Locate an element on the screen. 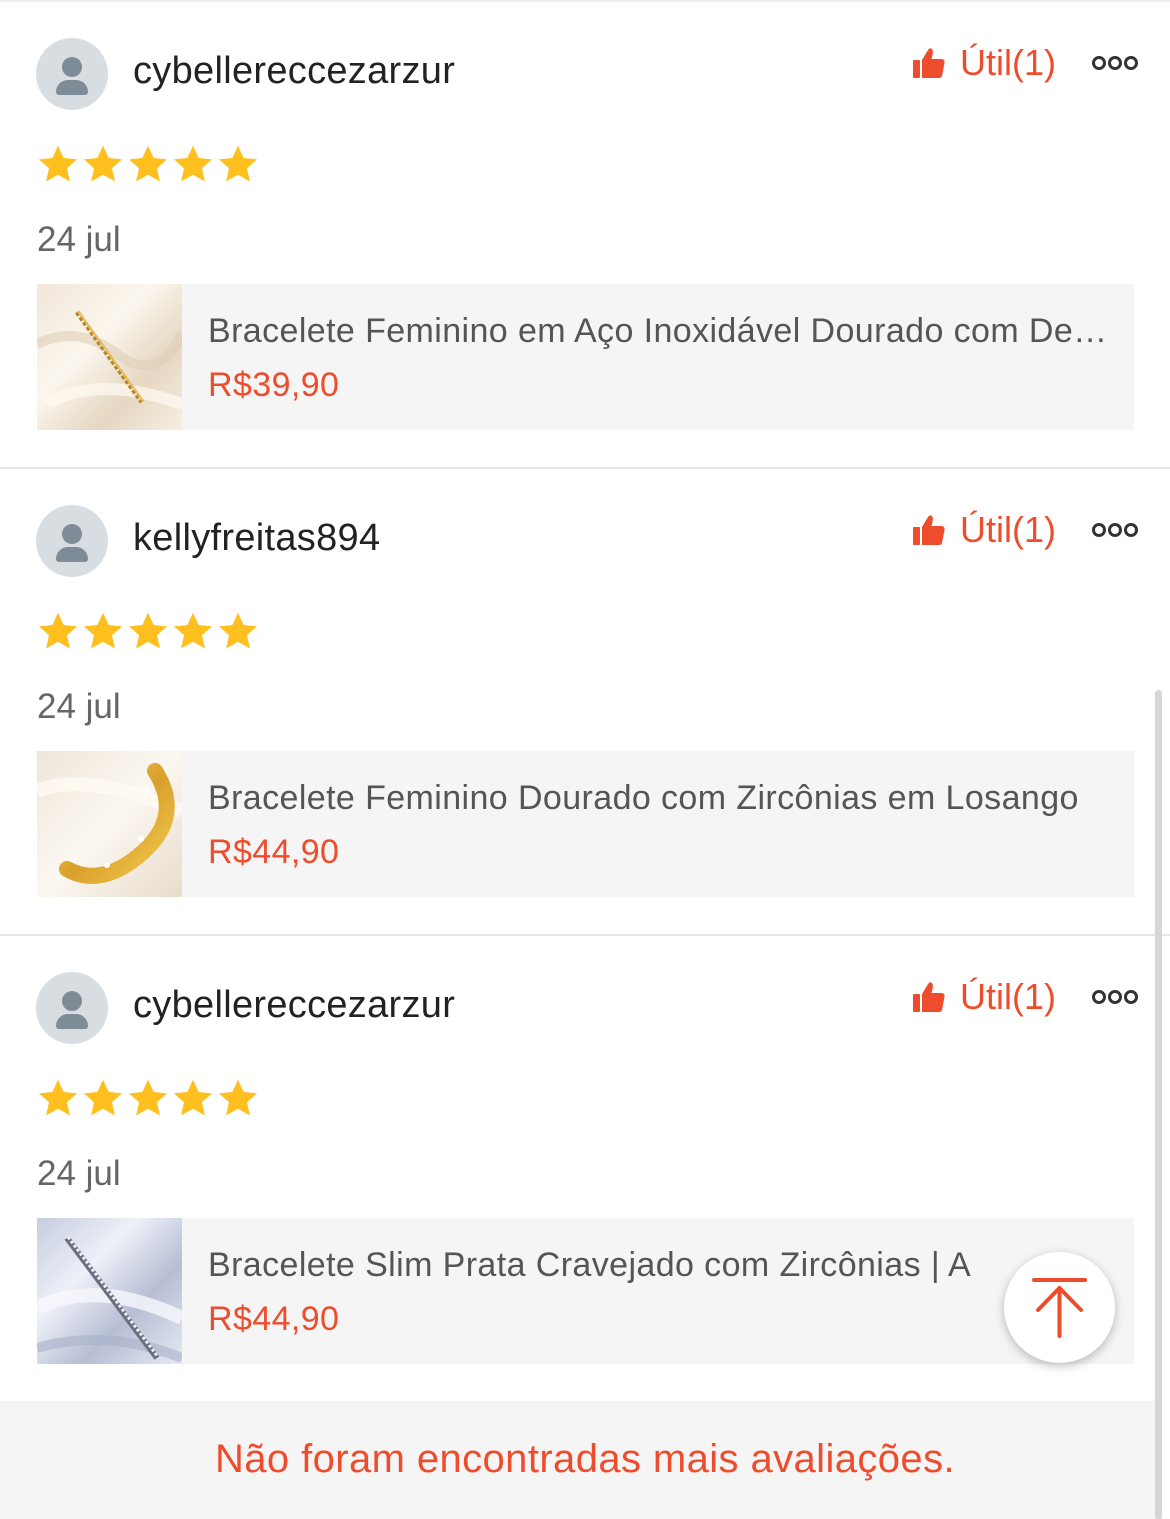 The width and height of the screenshot is (1170, 1519). arrow-up-icon is located at coordinates (1059, 1308).